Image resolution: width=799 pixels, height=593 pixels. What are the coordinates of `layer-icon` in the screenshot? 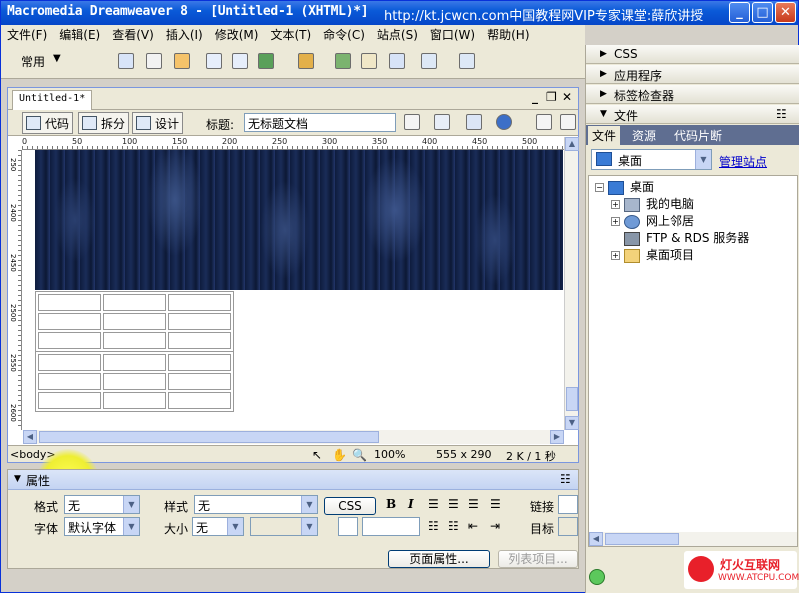 It's located at (240, 61).